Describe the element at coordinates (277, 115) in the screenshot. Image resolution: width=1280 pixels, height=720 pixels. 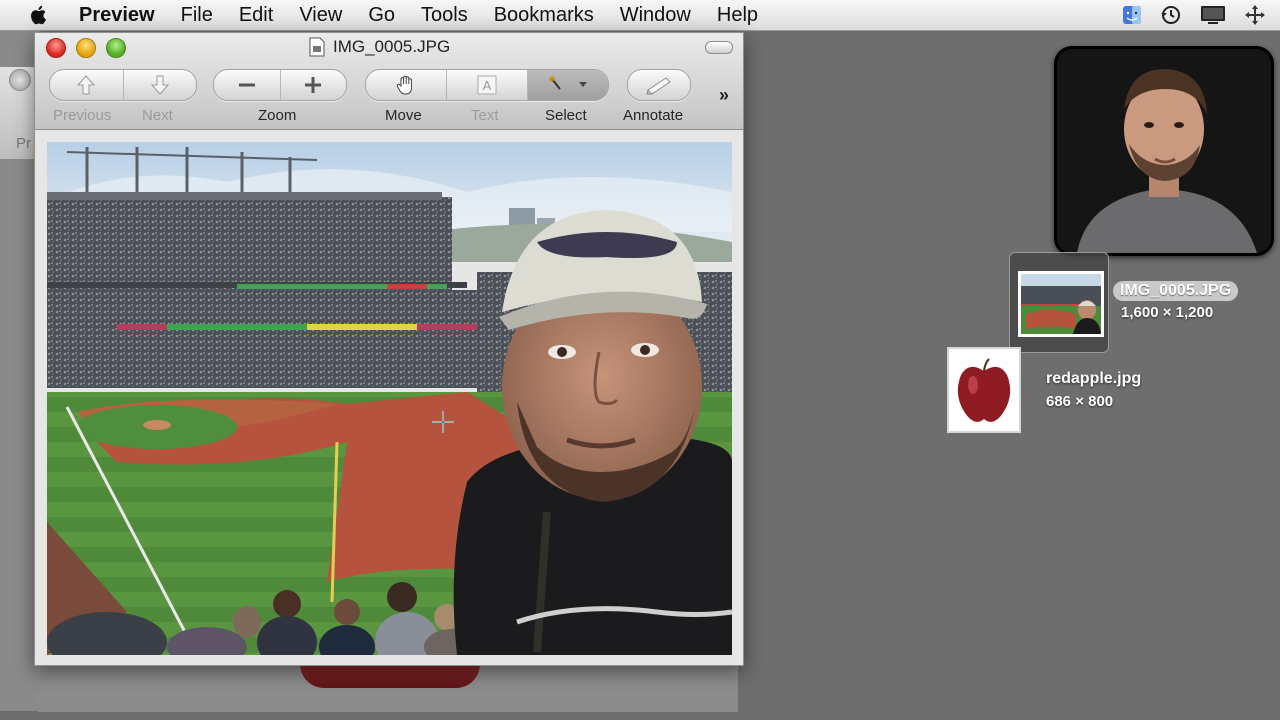
I see `zoom-label: Zoom` at that location.